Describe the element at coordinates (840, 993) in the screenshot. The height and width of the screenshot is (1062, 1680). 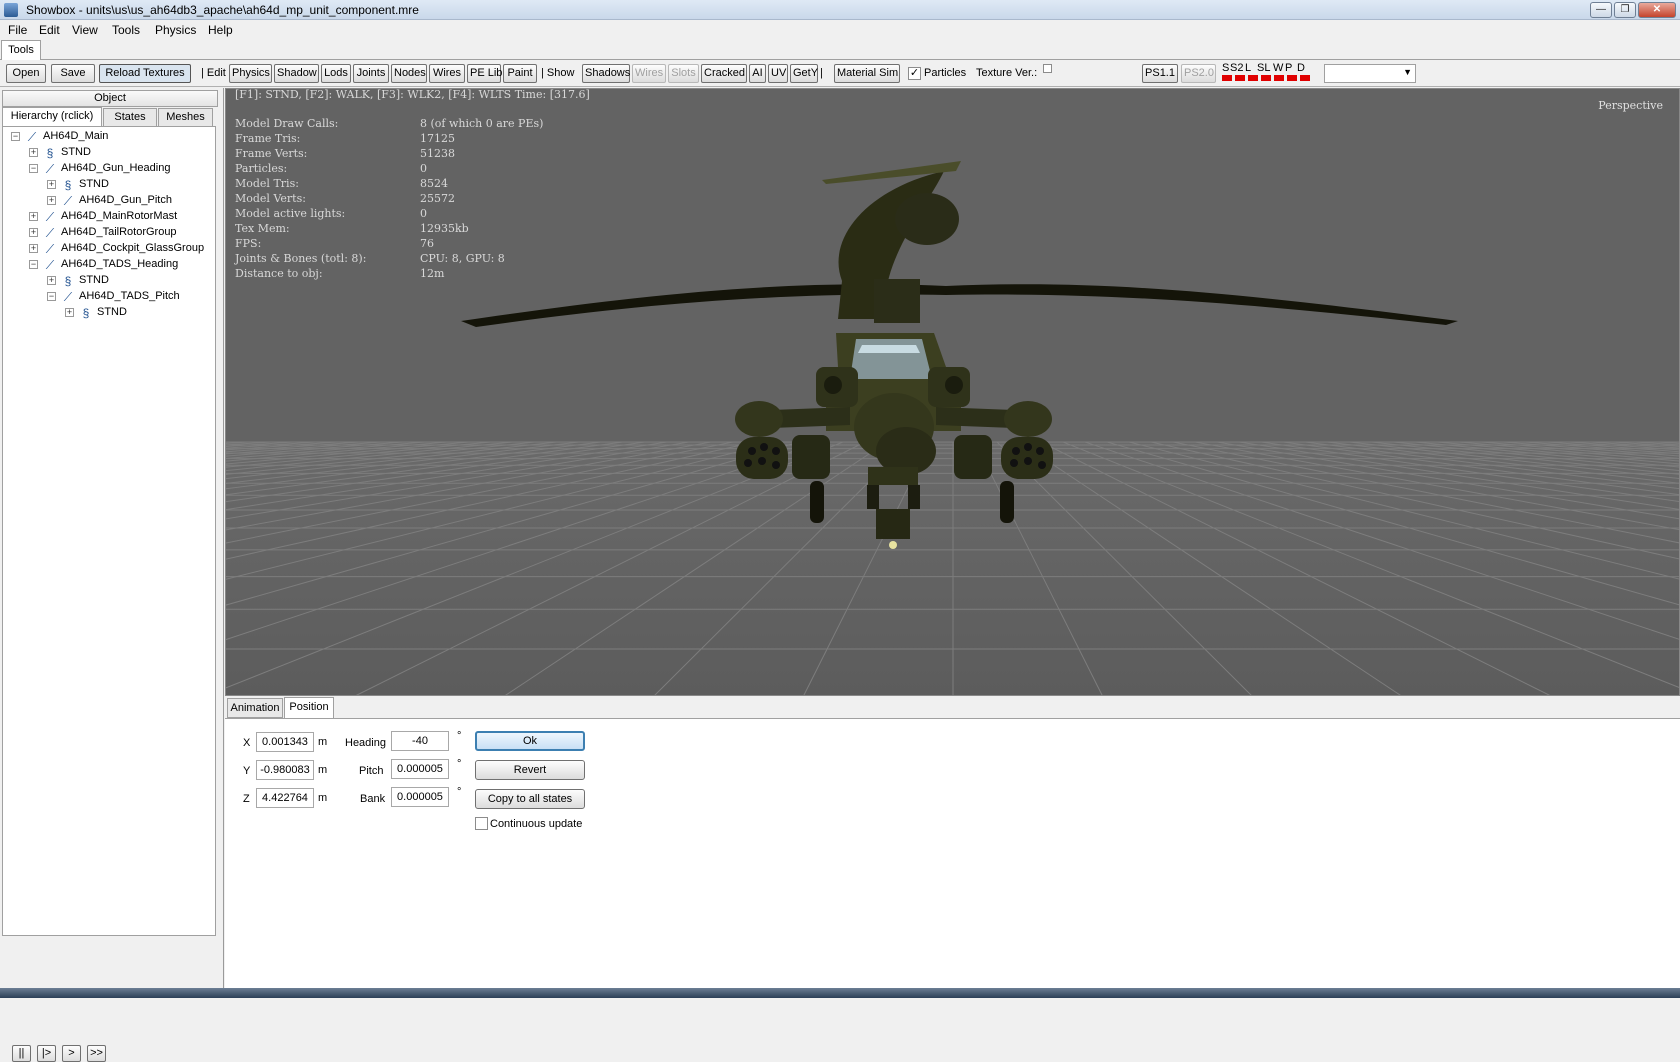
I see `os-taskbar` at that location.